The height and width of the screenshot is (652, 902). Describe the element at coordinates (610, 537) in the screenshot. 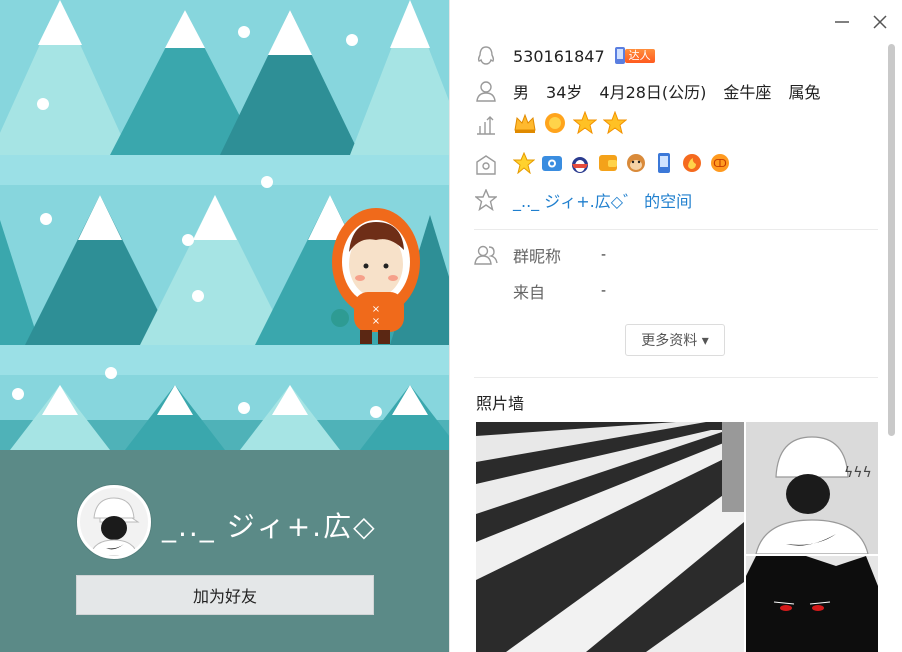

I see `photo-crosswalk` at that location.